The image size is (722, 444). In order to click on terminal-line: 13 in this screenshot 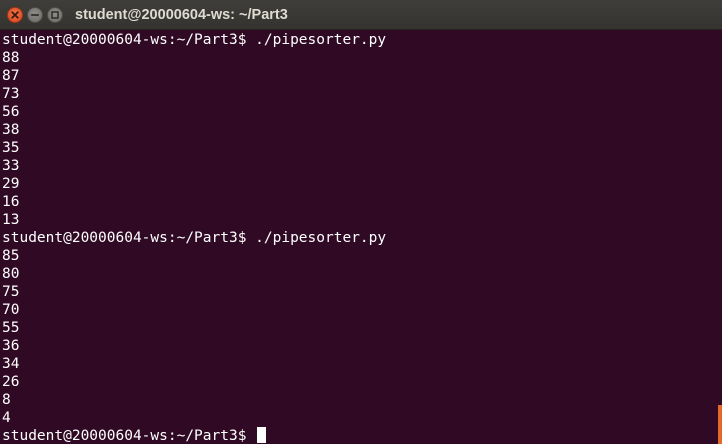, I will do `click(11, 220)`.